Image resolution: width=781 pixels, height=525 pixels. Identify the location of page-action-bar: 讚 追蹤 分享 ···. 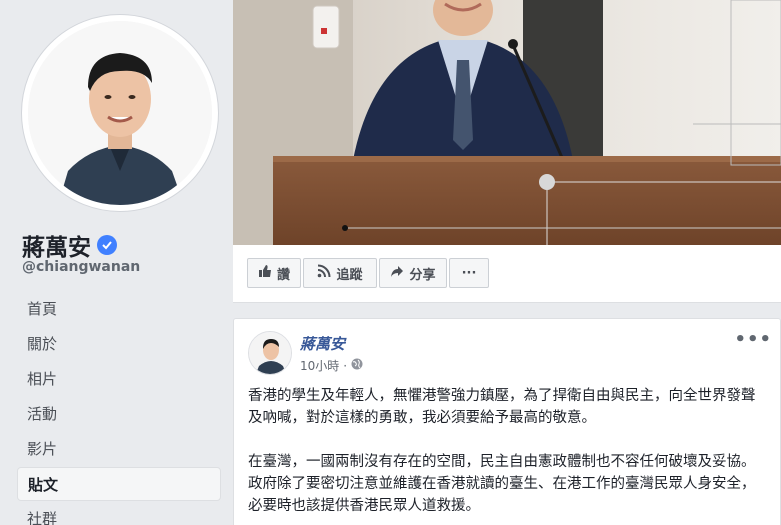
(507, 274).